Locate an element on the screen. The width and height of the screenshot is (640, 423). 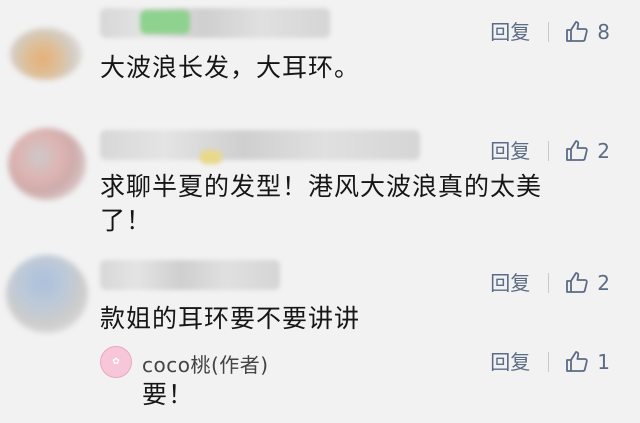
comment-actions: 回复 8 is located at coordinates (550, 32).